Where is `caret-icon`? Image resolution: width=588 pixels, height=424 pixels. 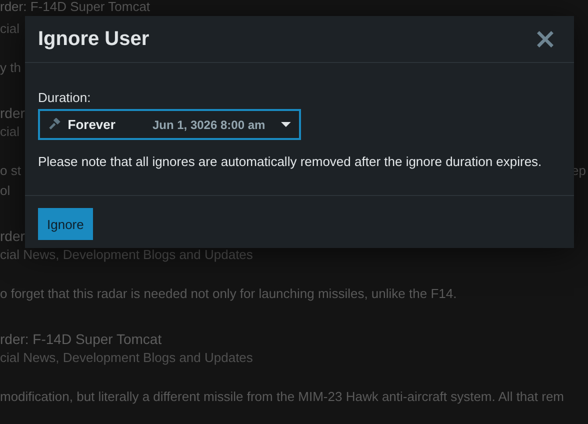
caret-icon is located at coordinates (286, 125).